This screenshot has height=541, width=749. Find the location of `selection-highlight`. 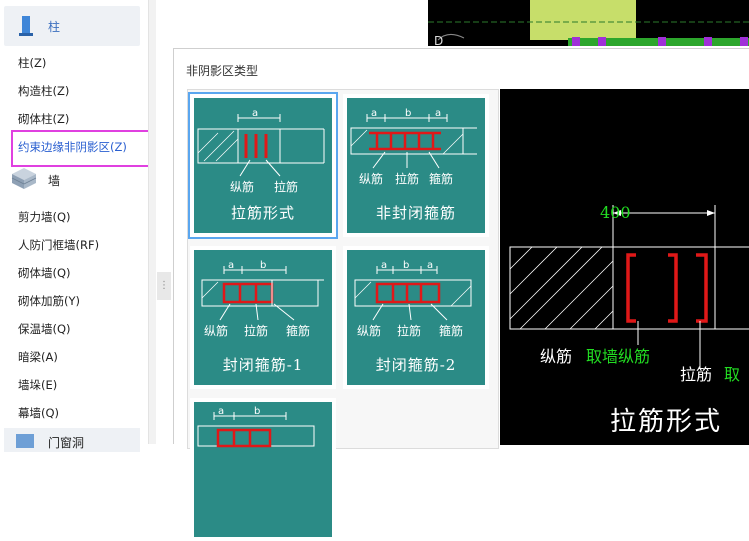

selection-highlight is located at coordinates (80, 148).